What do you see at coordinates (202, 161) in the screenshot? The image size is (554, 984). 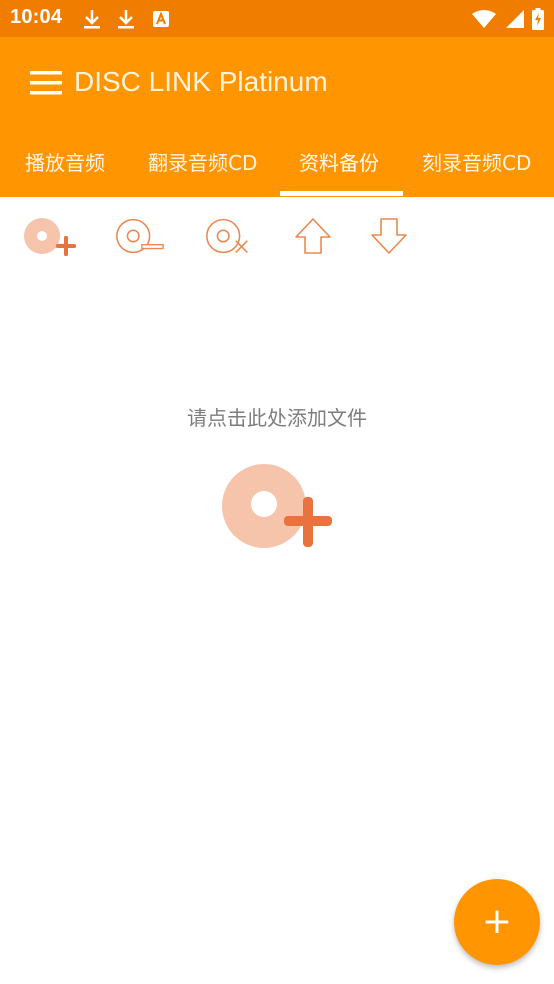 I see `tab-rip-audio-cd: 翻录音频CD` at bounding box center [202, 161].